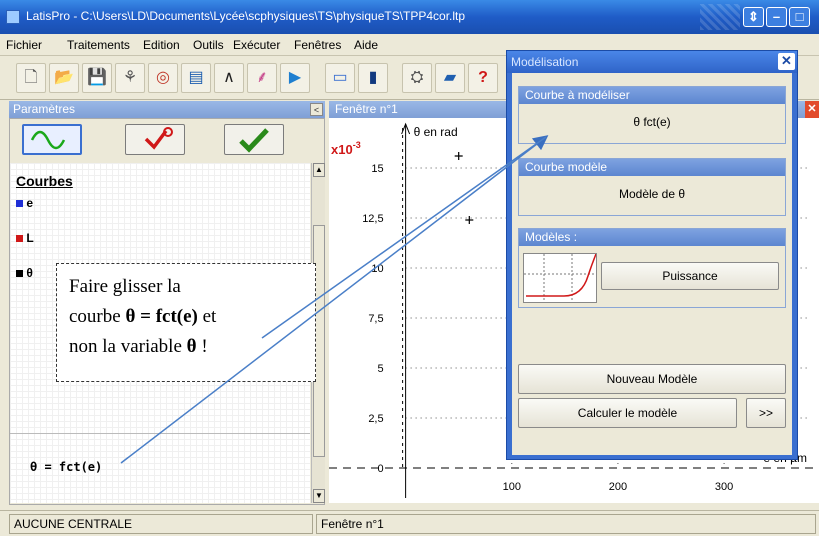 This screenshot has height=536, width=819. I want to click on scroll-down-icon: ▼, so click(319, 496).